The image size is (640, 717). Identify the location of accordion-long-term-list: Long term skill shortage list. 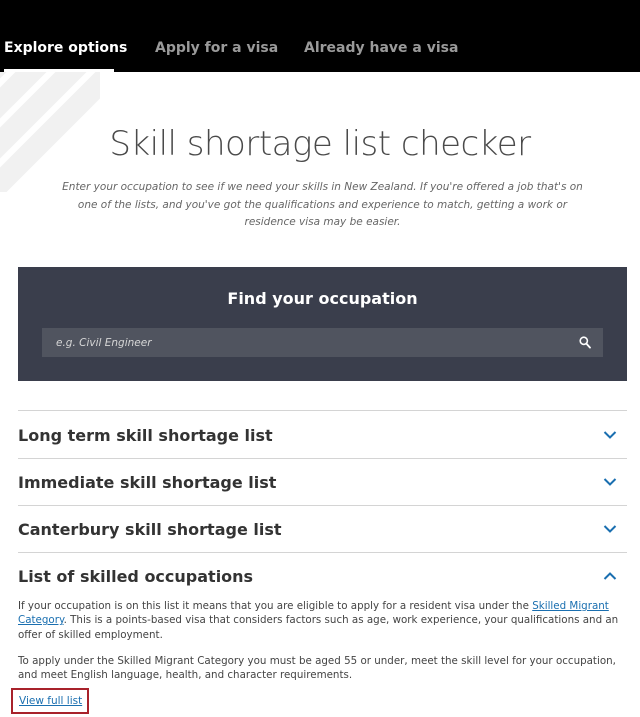
(322, 435).